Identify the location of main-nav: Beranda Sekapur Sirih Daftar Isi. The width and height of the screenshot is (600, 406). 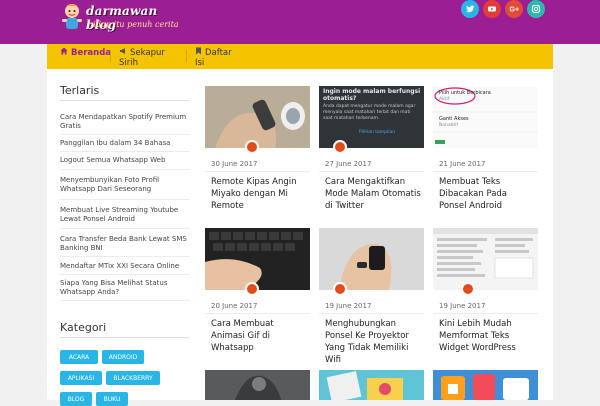
(300, 56).